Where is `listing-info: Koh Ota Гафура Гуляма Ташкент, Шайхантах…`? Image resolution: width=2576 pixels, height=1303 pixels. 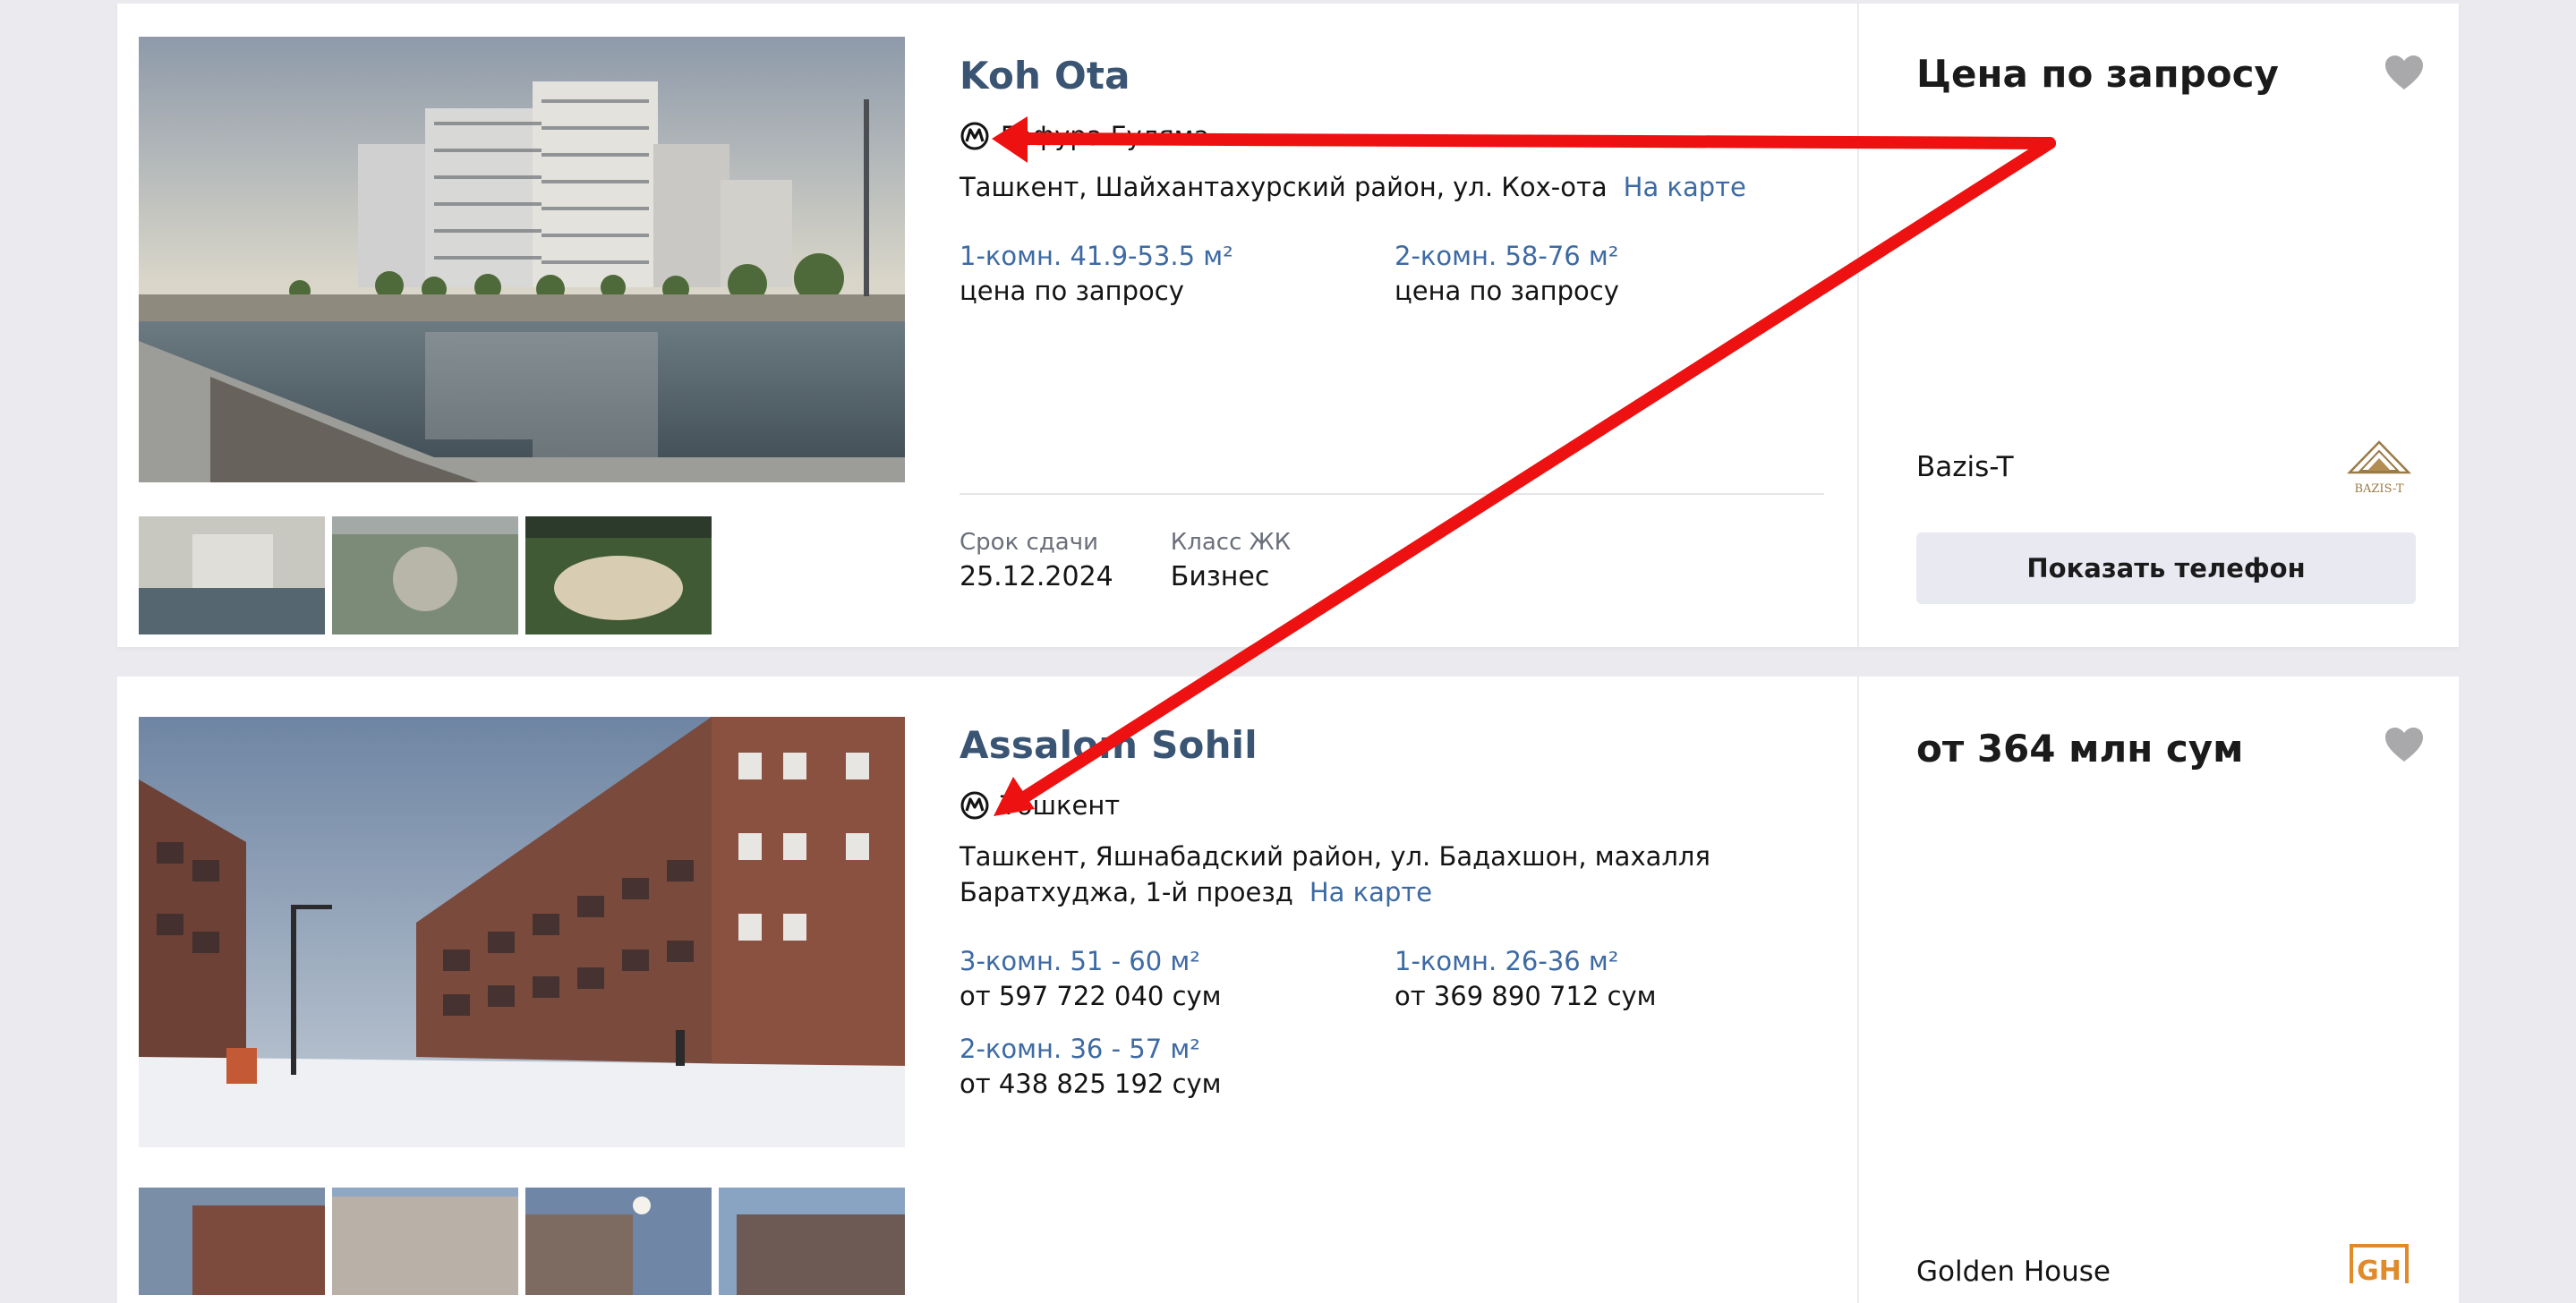 listing-info: Koh Ota Гафура Гуляма Ташкент, Шайхантах… is located at coordinates (1451, 181).